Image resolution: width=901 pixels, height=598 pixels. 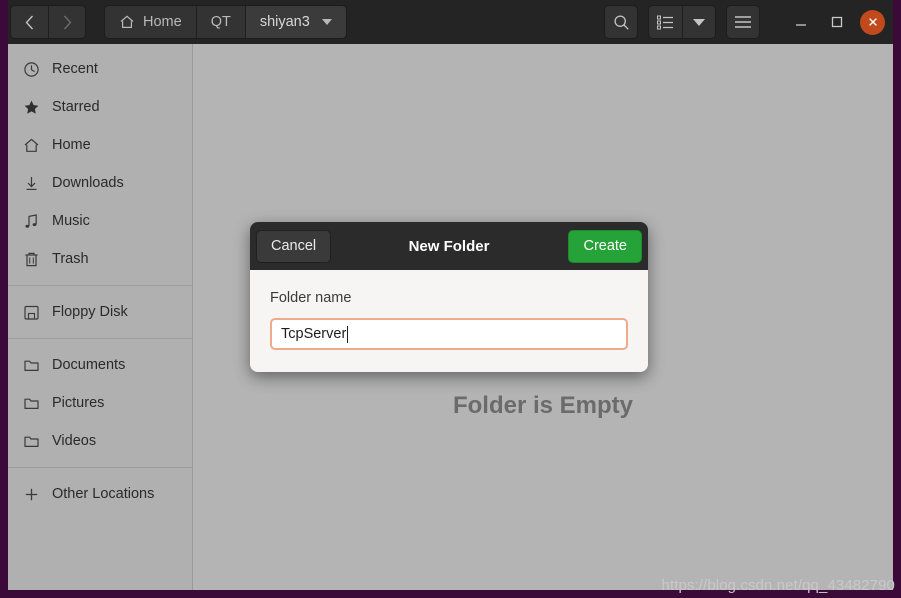 I want to click on text-cursor, so click(x=348, y=334).